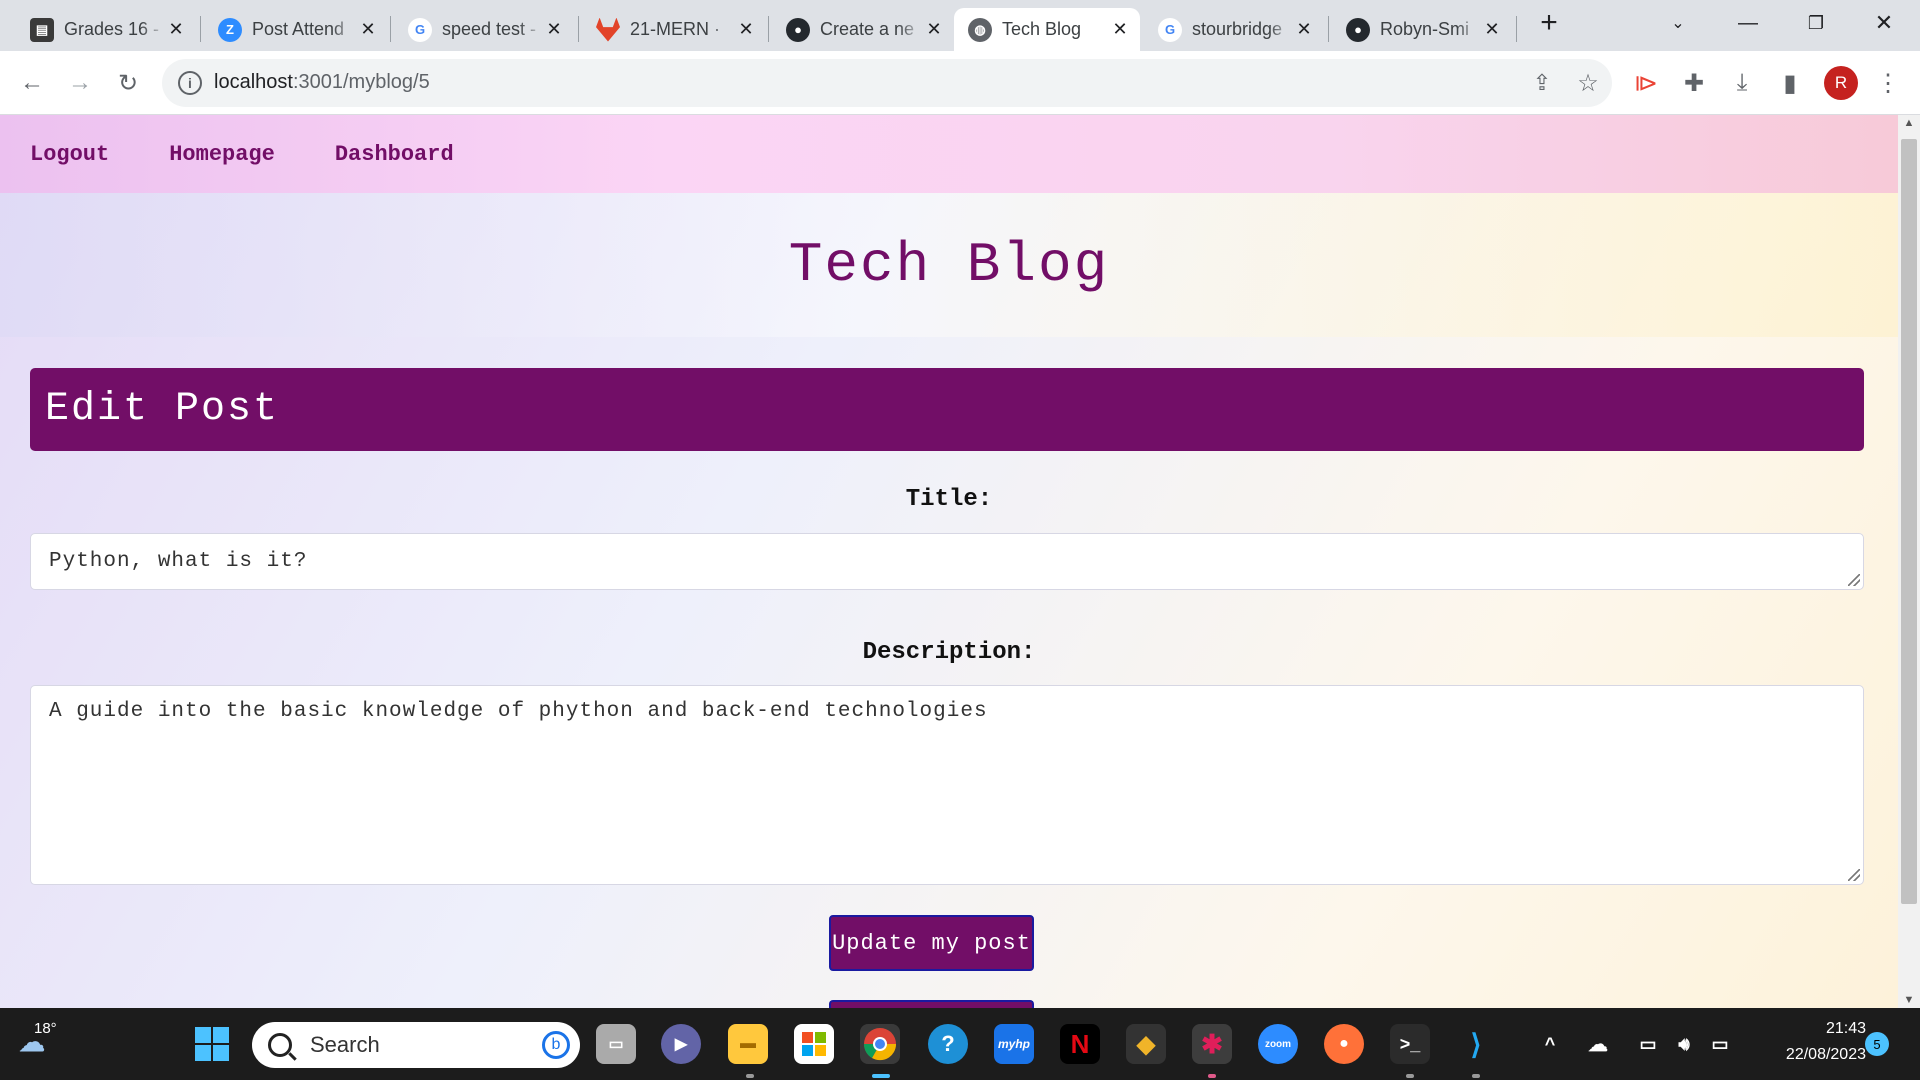 This screenshot has height=1080, width=1920. Describe the element at coordinates (1909, 521) in the screenshot. I see `scrollbar-thumb` at that location.